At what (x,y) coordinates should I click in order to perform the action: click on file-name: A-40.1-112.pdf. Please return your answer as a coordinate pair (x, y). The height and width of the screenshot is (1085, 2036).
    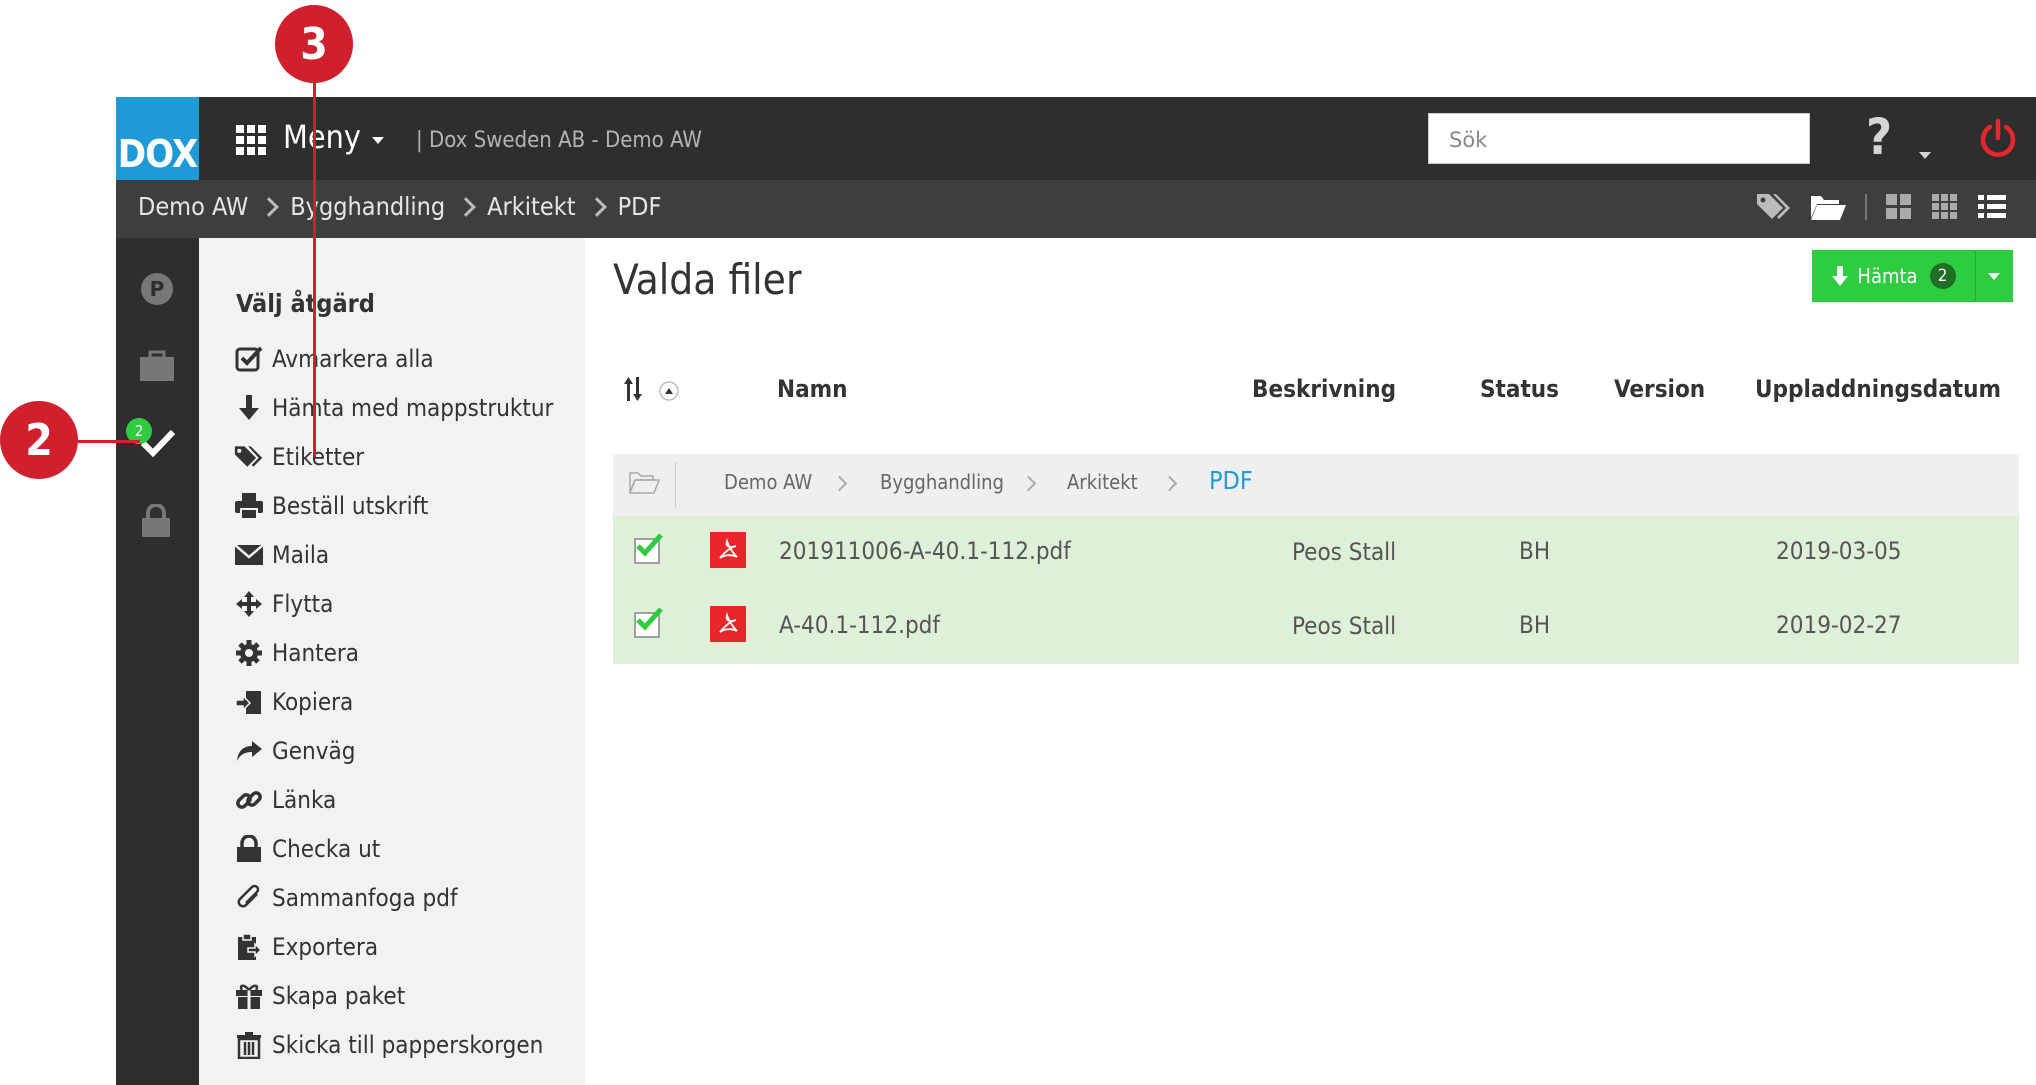
    Looking at the image, I should click on (859, 625).